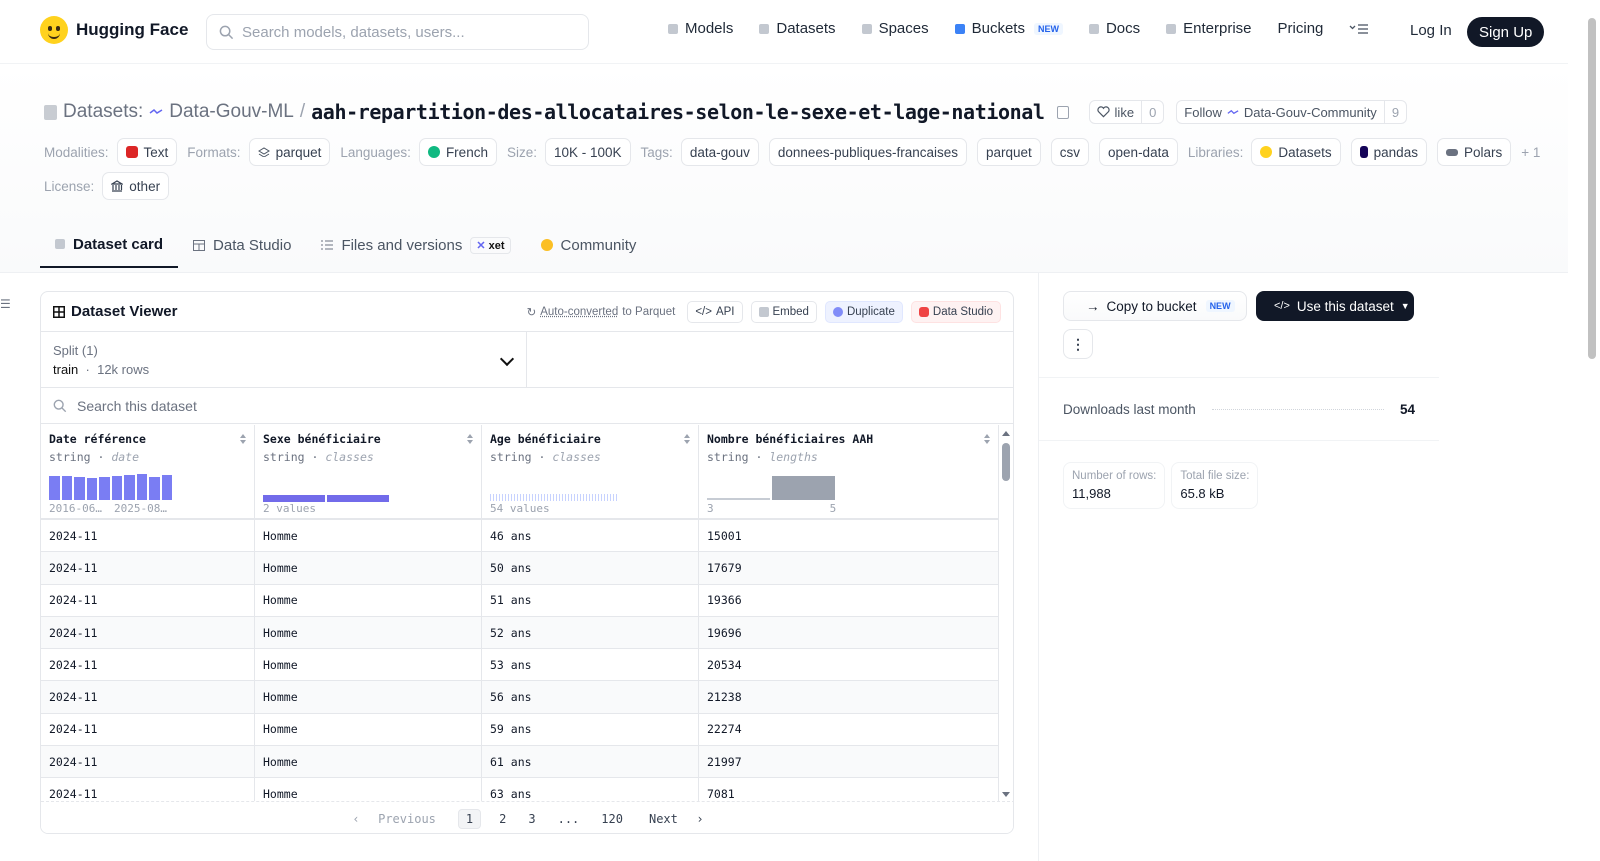 The height and width of the screenshot is (861, 1600). Describe the element at coordinates (109, 245) in the screenshot. I see `tab-dataset-card: Dataset card` at that location.